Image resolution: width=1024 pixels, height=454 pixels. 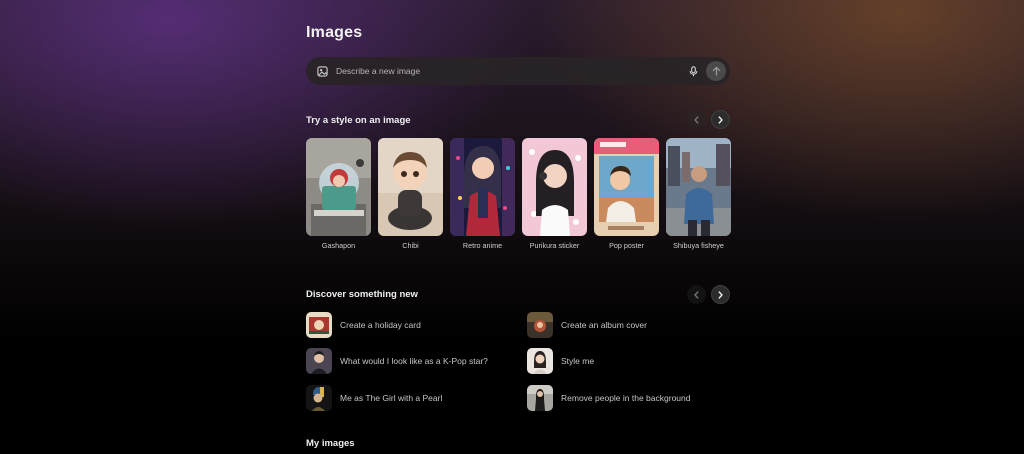 I want to click on styles-prev-button, so click(x=696, y=119).